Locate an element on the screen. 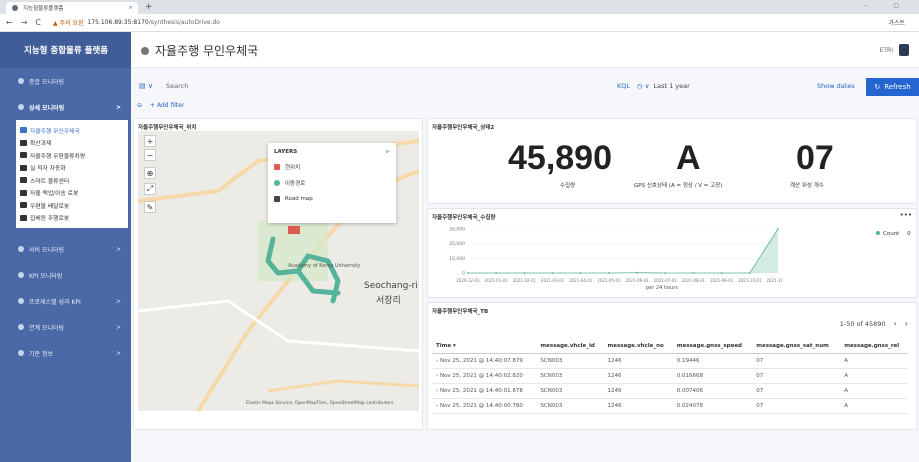 The image size is (919, 462). panel-options-icon: ••• is located at coordinates (906, 215).